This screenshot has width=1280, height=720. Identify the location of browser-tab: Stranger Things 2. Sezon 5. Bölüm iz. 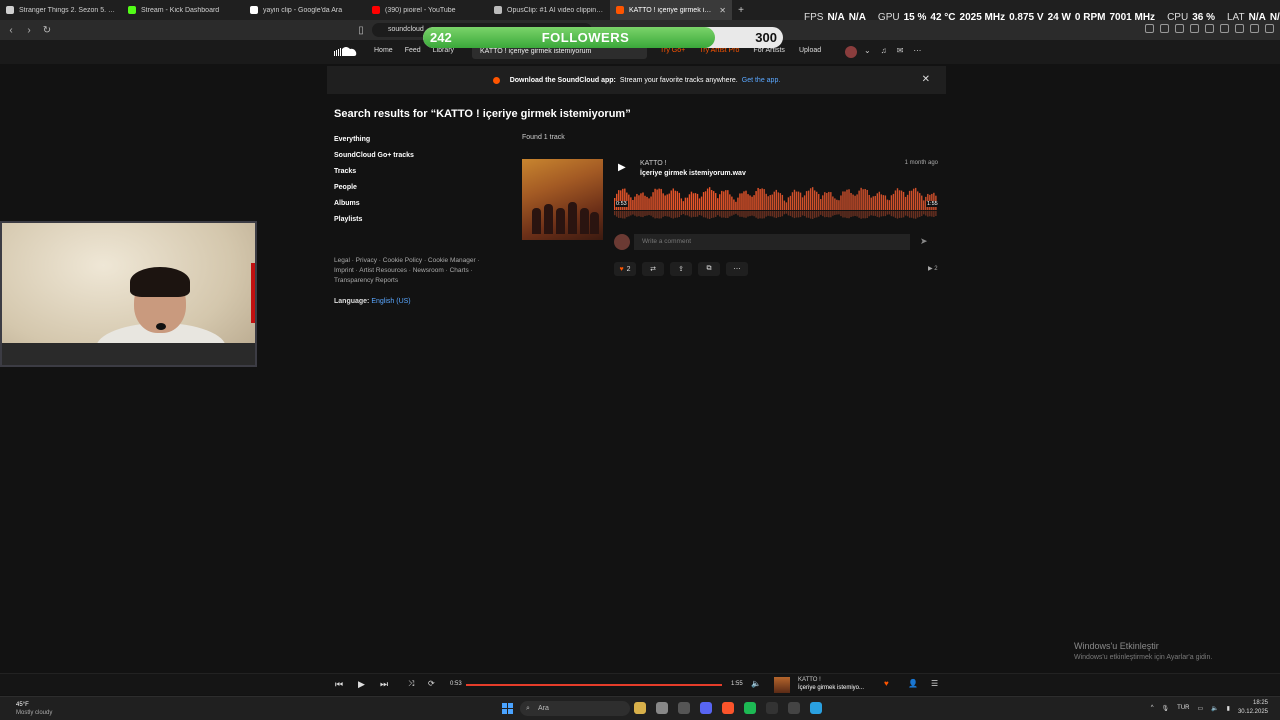
(61, 10).